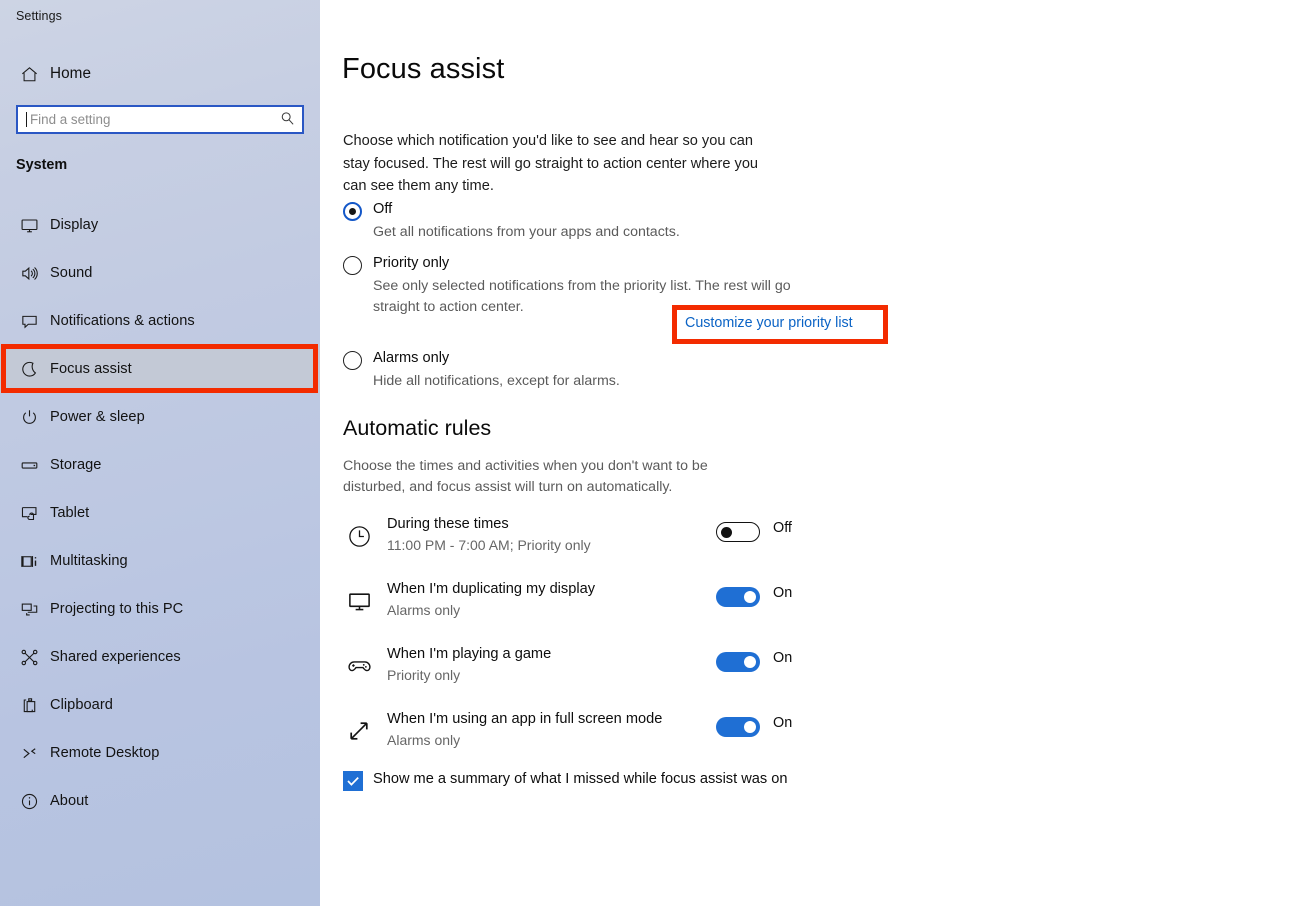  I want to click on sidebar-item-label: About, so click(69, 801).